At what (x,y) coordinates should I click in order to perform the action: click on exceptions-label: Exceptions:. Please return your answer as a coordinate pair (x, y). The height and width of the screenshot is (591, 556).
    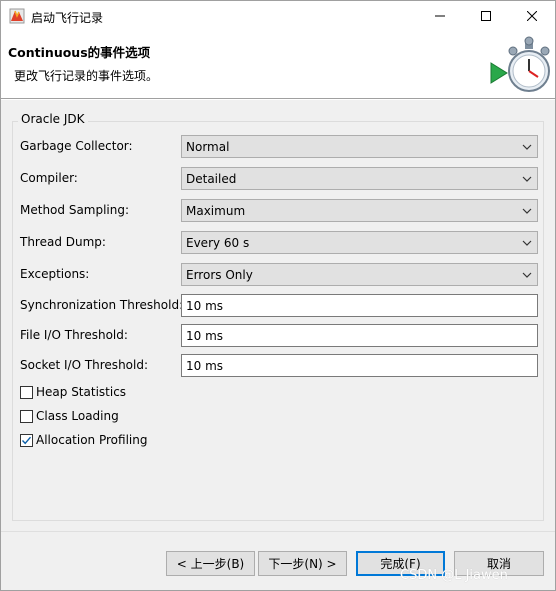
    Looking at the image, I should click on (55, 274).